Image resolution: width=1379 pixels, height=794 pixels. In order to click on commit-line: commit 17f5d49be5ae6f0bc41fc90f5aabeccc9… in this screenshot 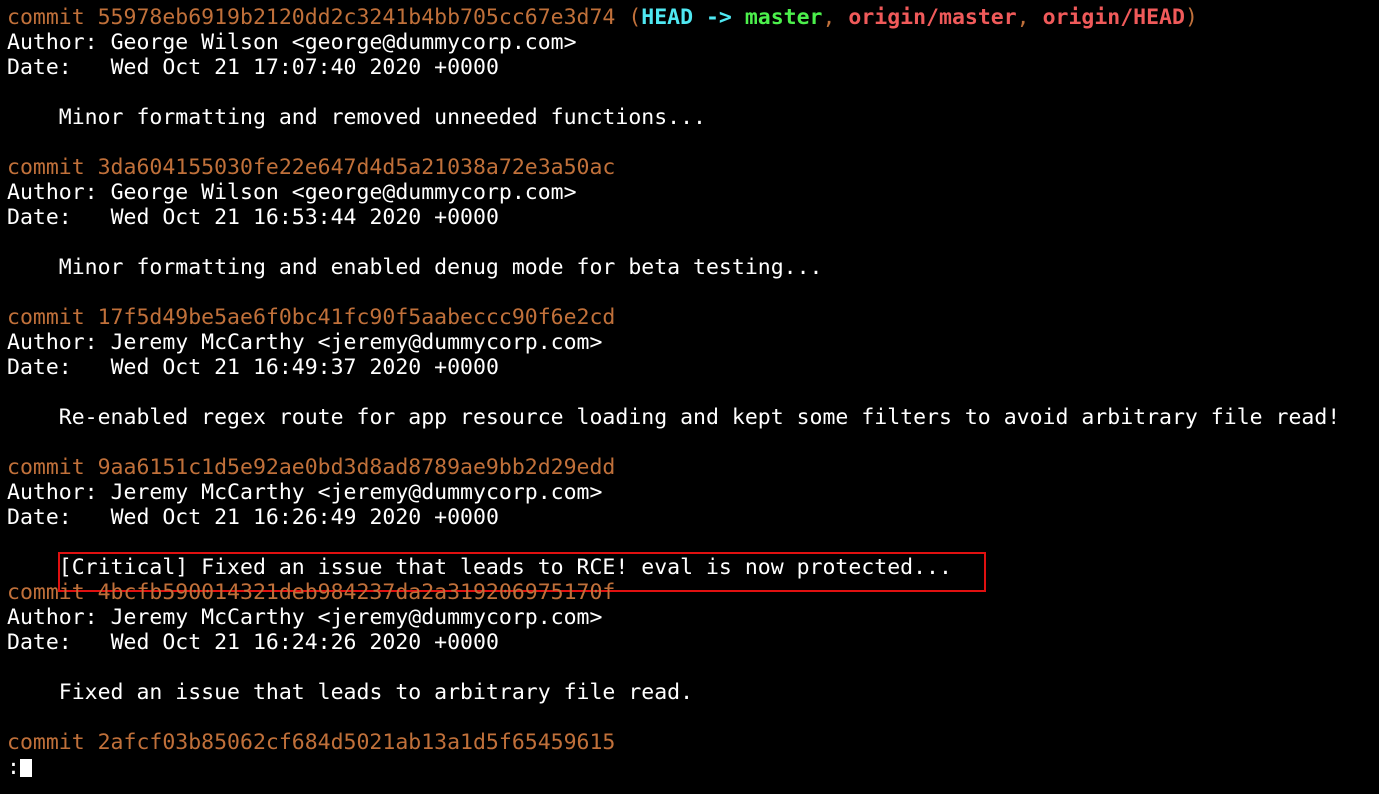, I will do `click(692, 317)`.